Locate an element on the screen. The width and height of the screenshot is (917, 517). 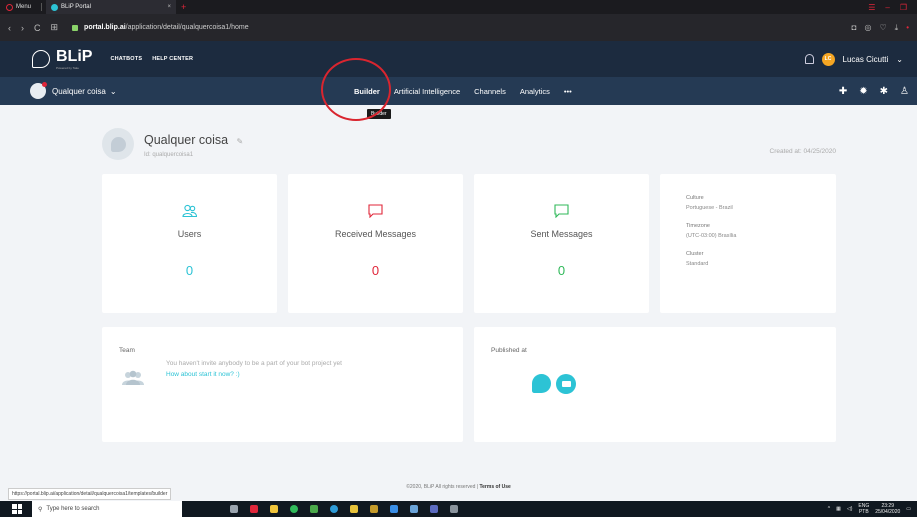
browser-menu-button: Menu is located at coordinates (18, 7).